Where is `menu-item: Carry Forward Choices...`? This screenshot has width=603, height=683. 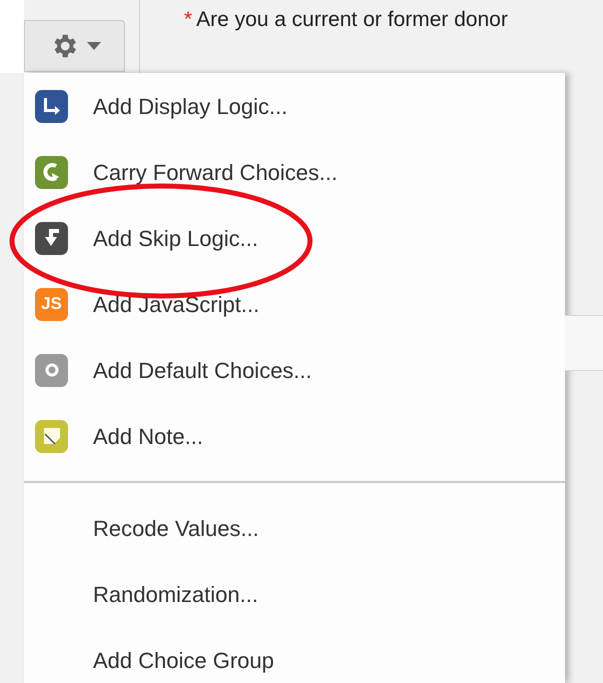 menu-item: Carry Forward Choices... is located at coordinates (294, 172).